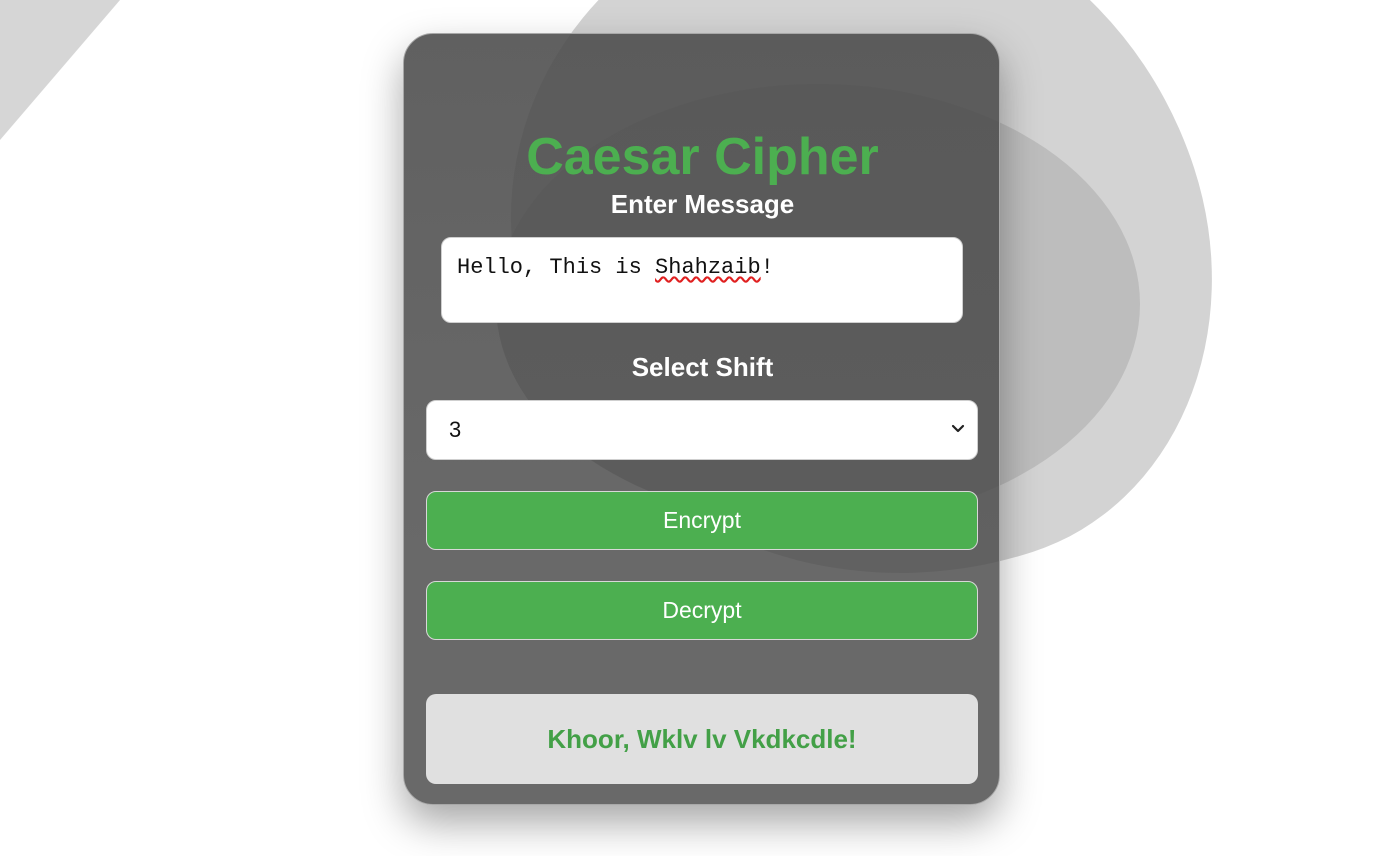 Image resolution: width=1381 pixels, height=856 pixels. I want to click on message-input: Hello, This is Shahzaib!, so click(702, 280).